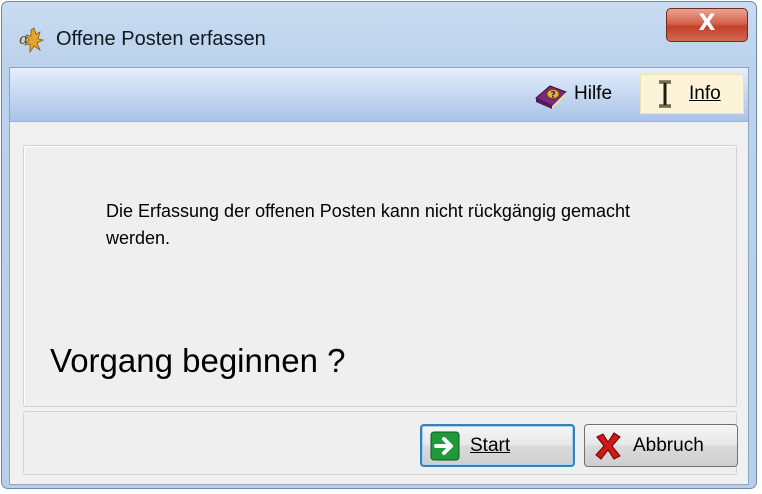 This screenshot has width=762, height=494. I want to click on help-button: ? Hilfe, so click(583, 94).